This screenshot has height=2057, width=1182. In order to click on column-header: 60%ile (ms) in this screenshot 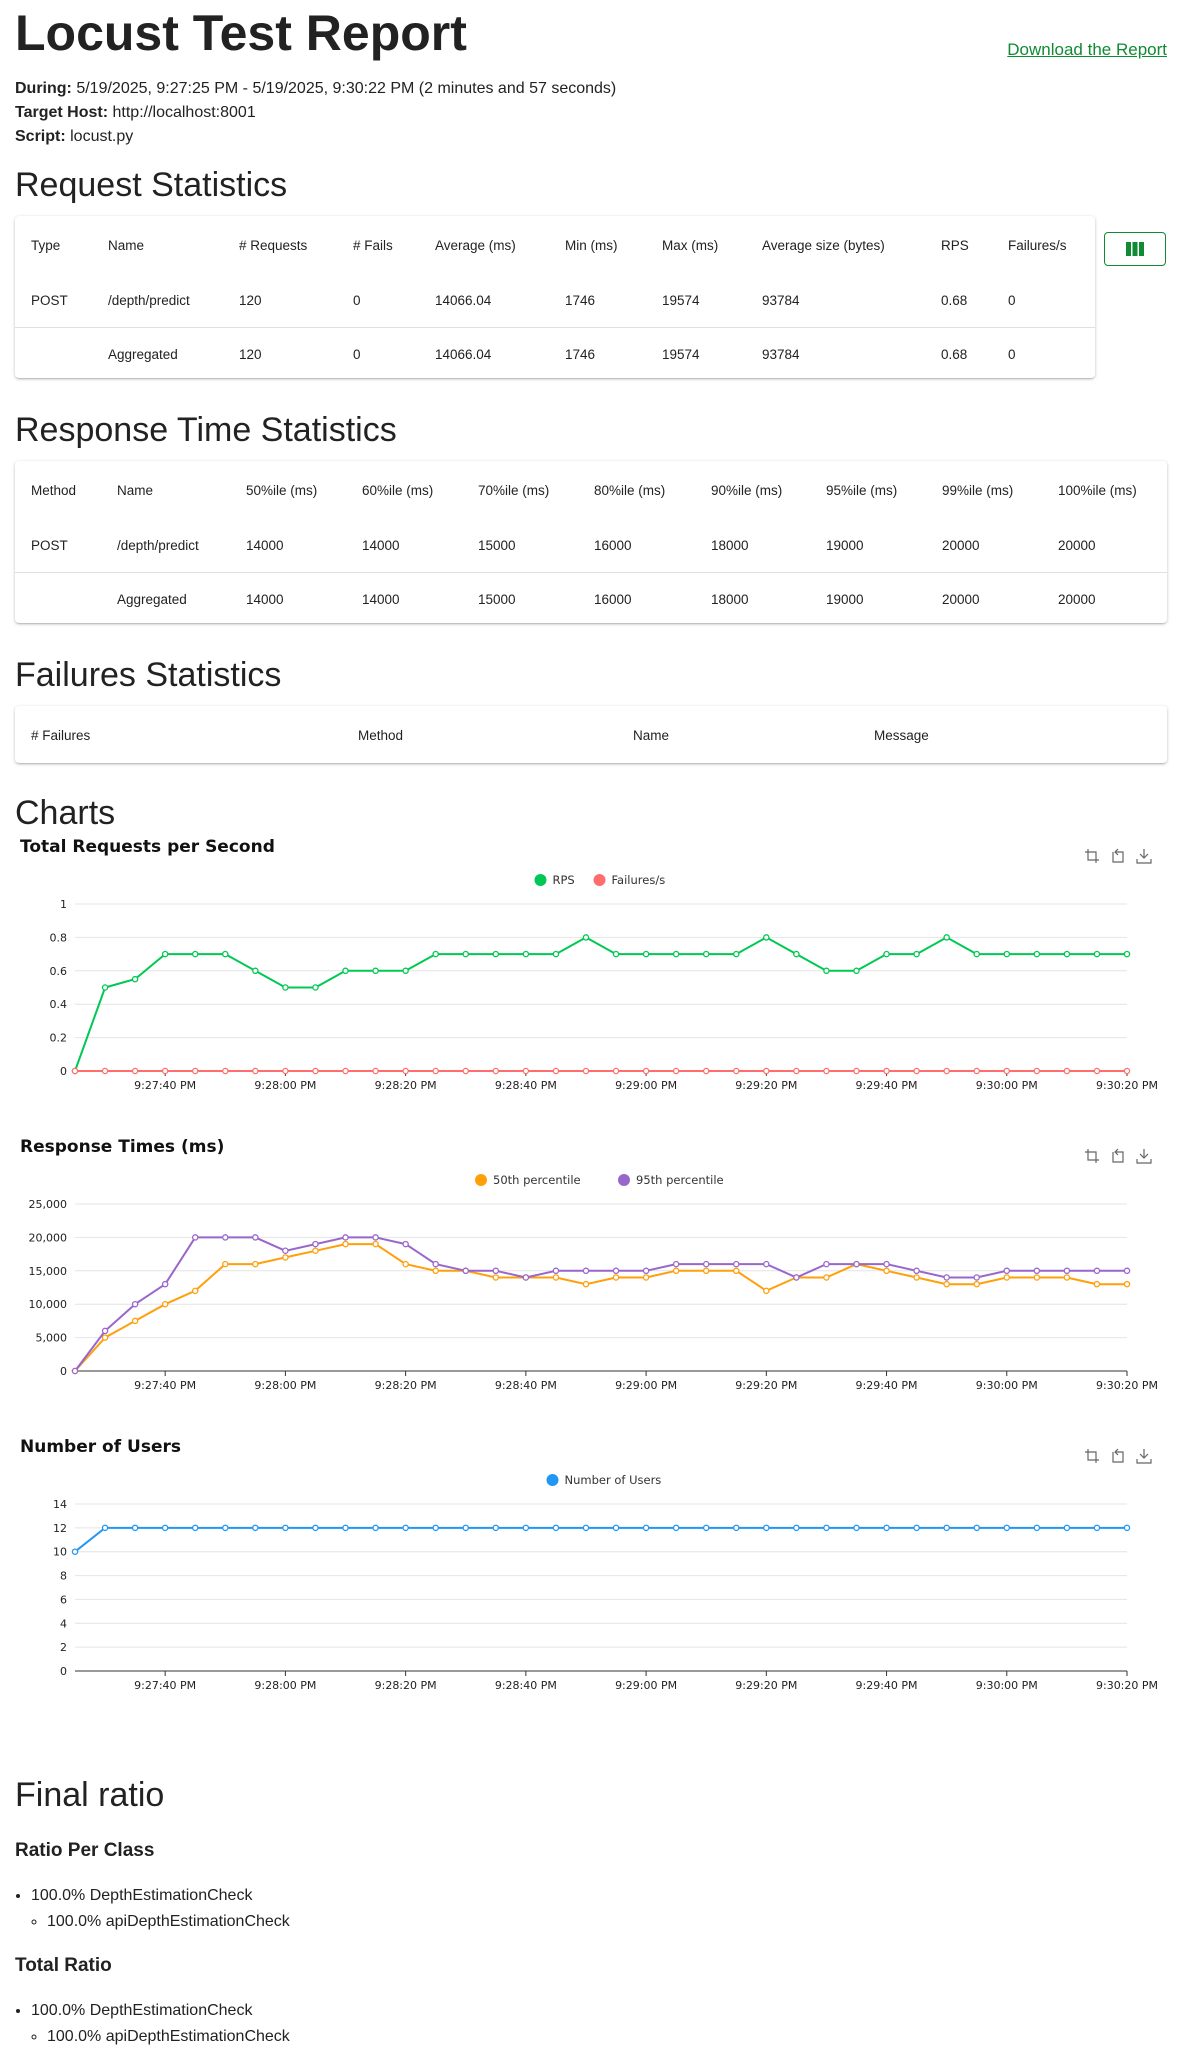, I will do `click(404, 490)`.